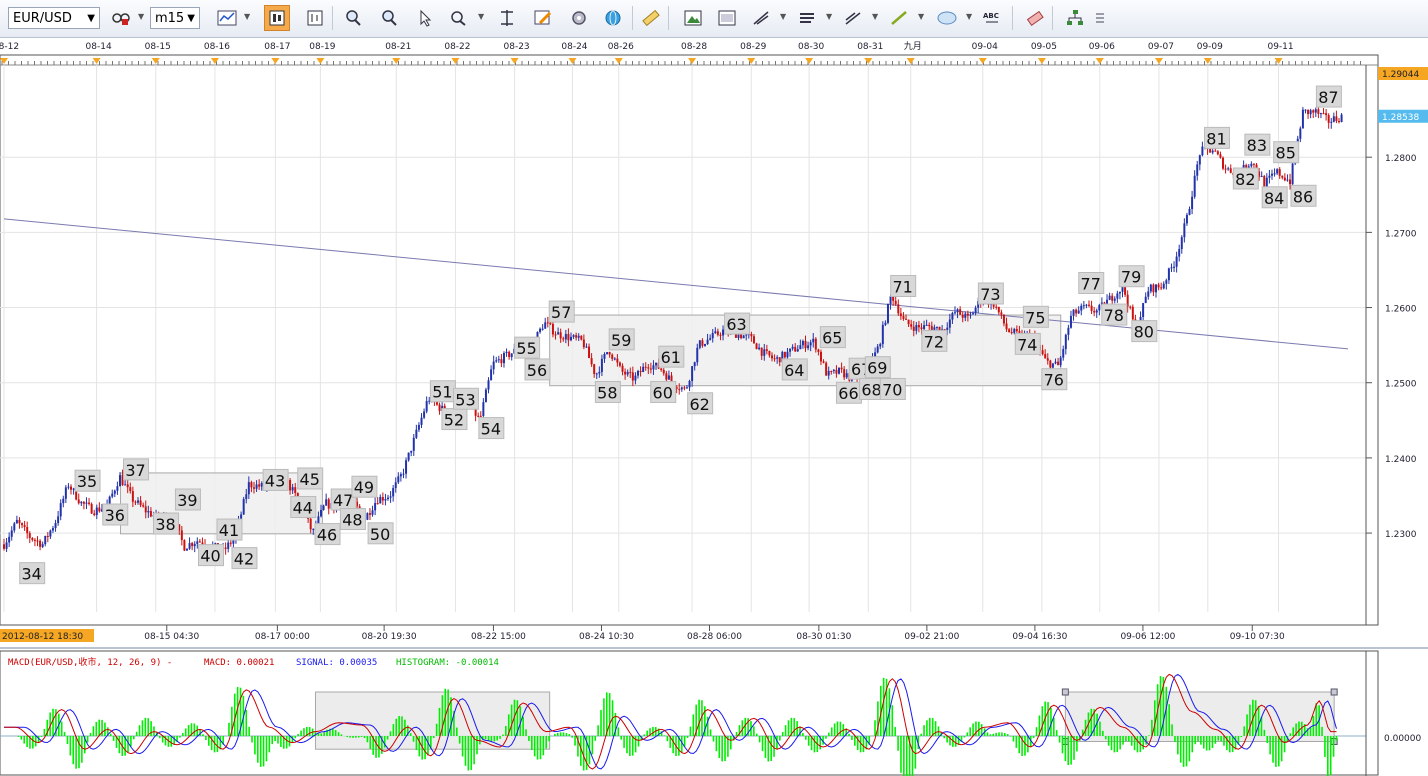 This screenshot has height=776, width=1428. Describe the element at coordinates (663, 391) in the screenshot. I see `wave-label: 60` at that location.